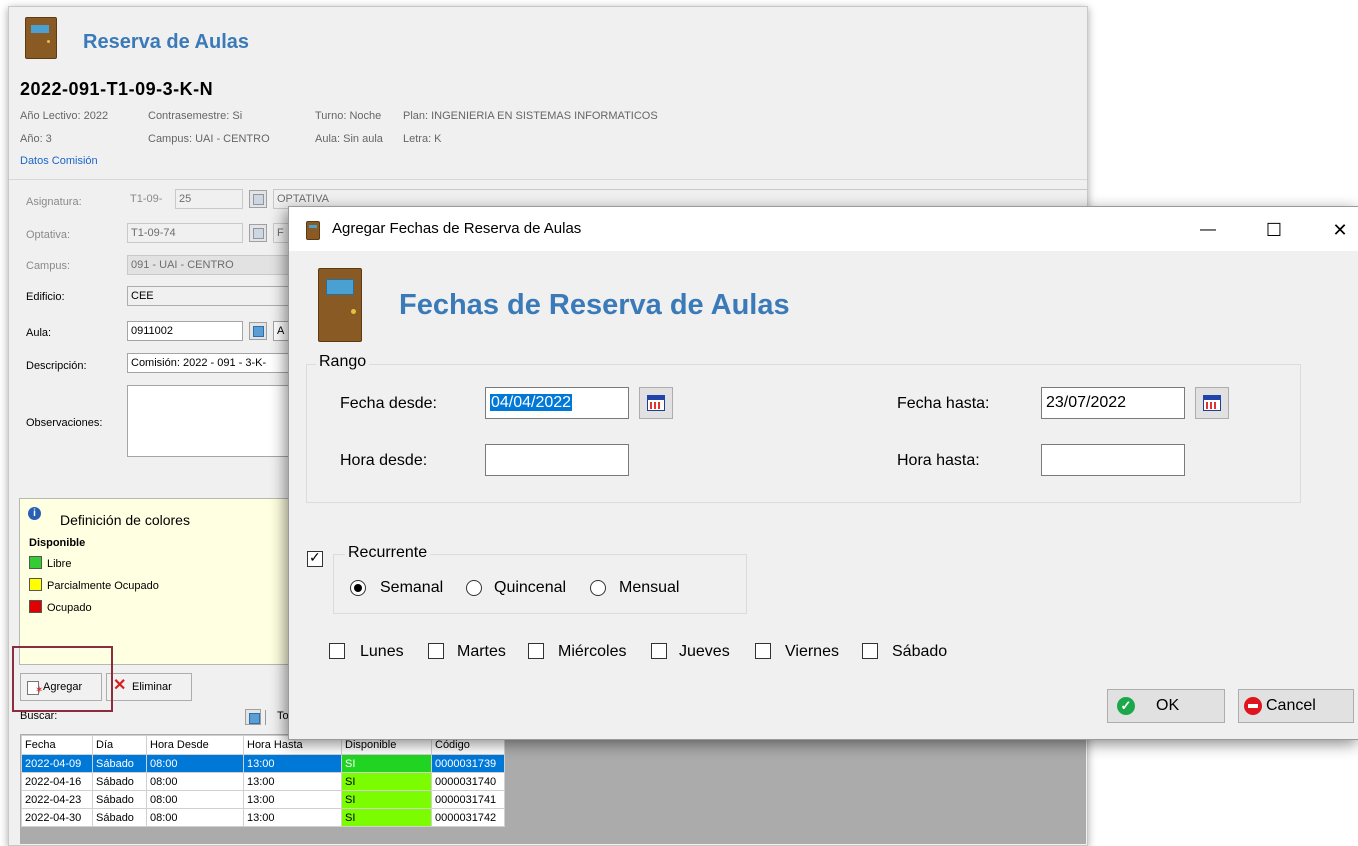 This screenshot has height=846, width=1358. I want to click on turno: Turno: Noche, so click(348, 116).